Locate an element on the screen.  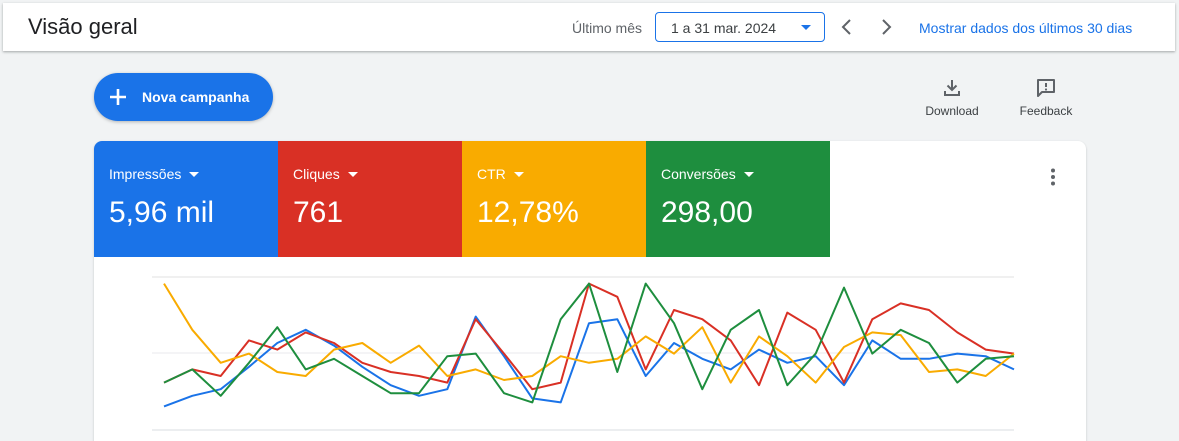
metric-value: 298,00 is located at coordinates (707, 212).